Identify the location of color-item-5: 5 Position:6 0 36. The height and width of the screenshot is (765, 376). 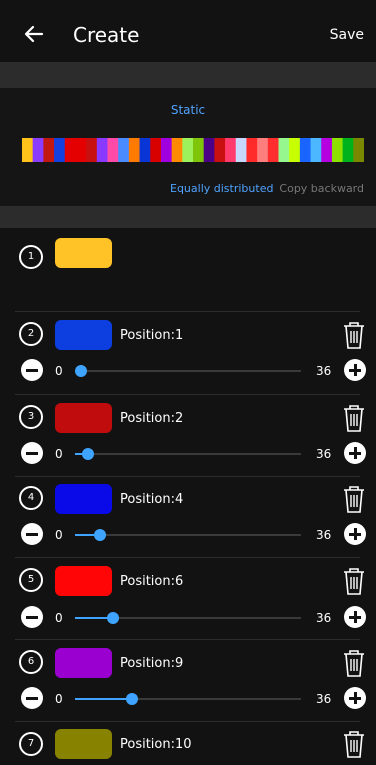
(188, 602).